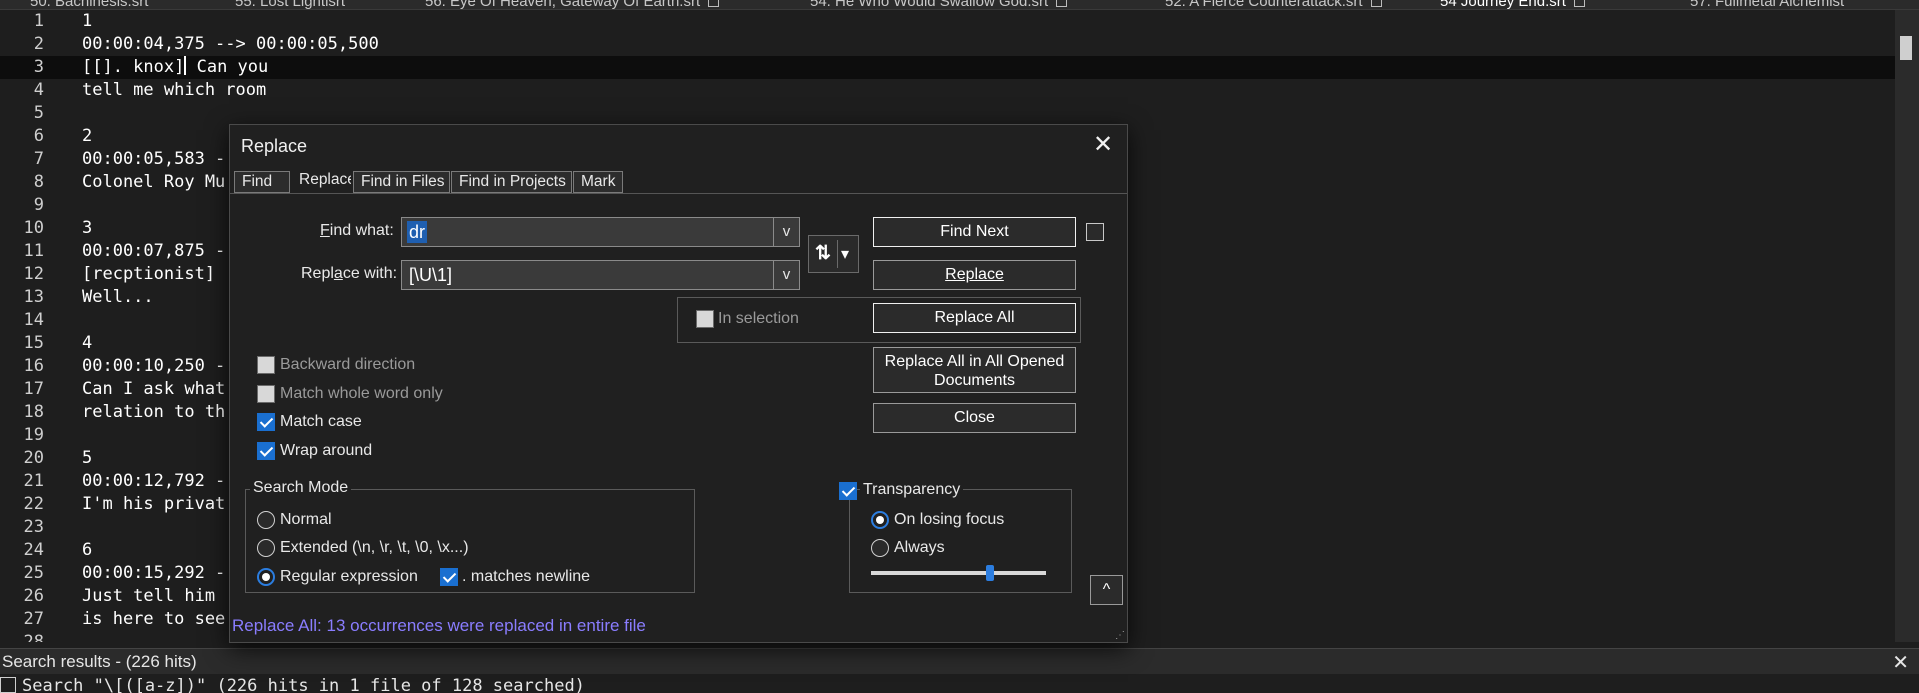 The image size is (1919, 693). Describe the element at coordinates (947, 90) in the screenshot. I see `editor-line: 4 tell me which room` at that location.